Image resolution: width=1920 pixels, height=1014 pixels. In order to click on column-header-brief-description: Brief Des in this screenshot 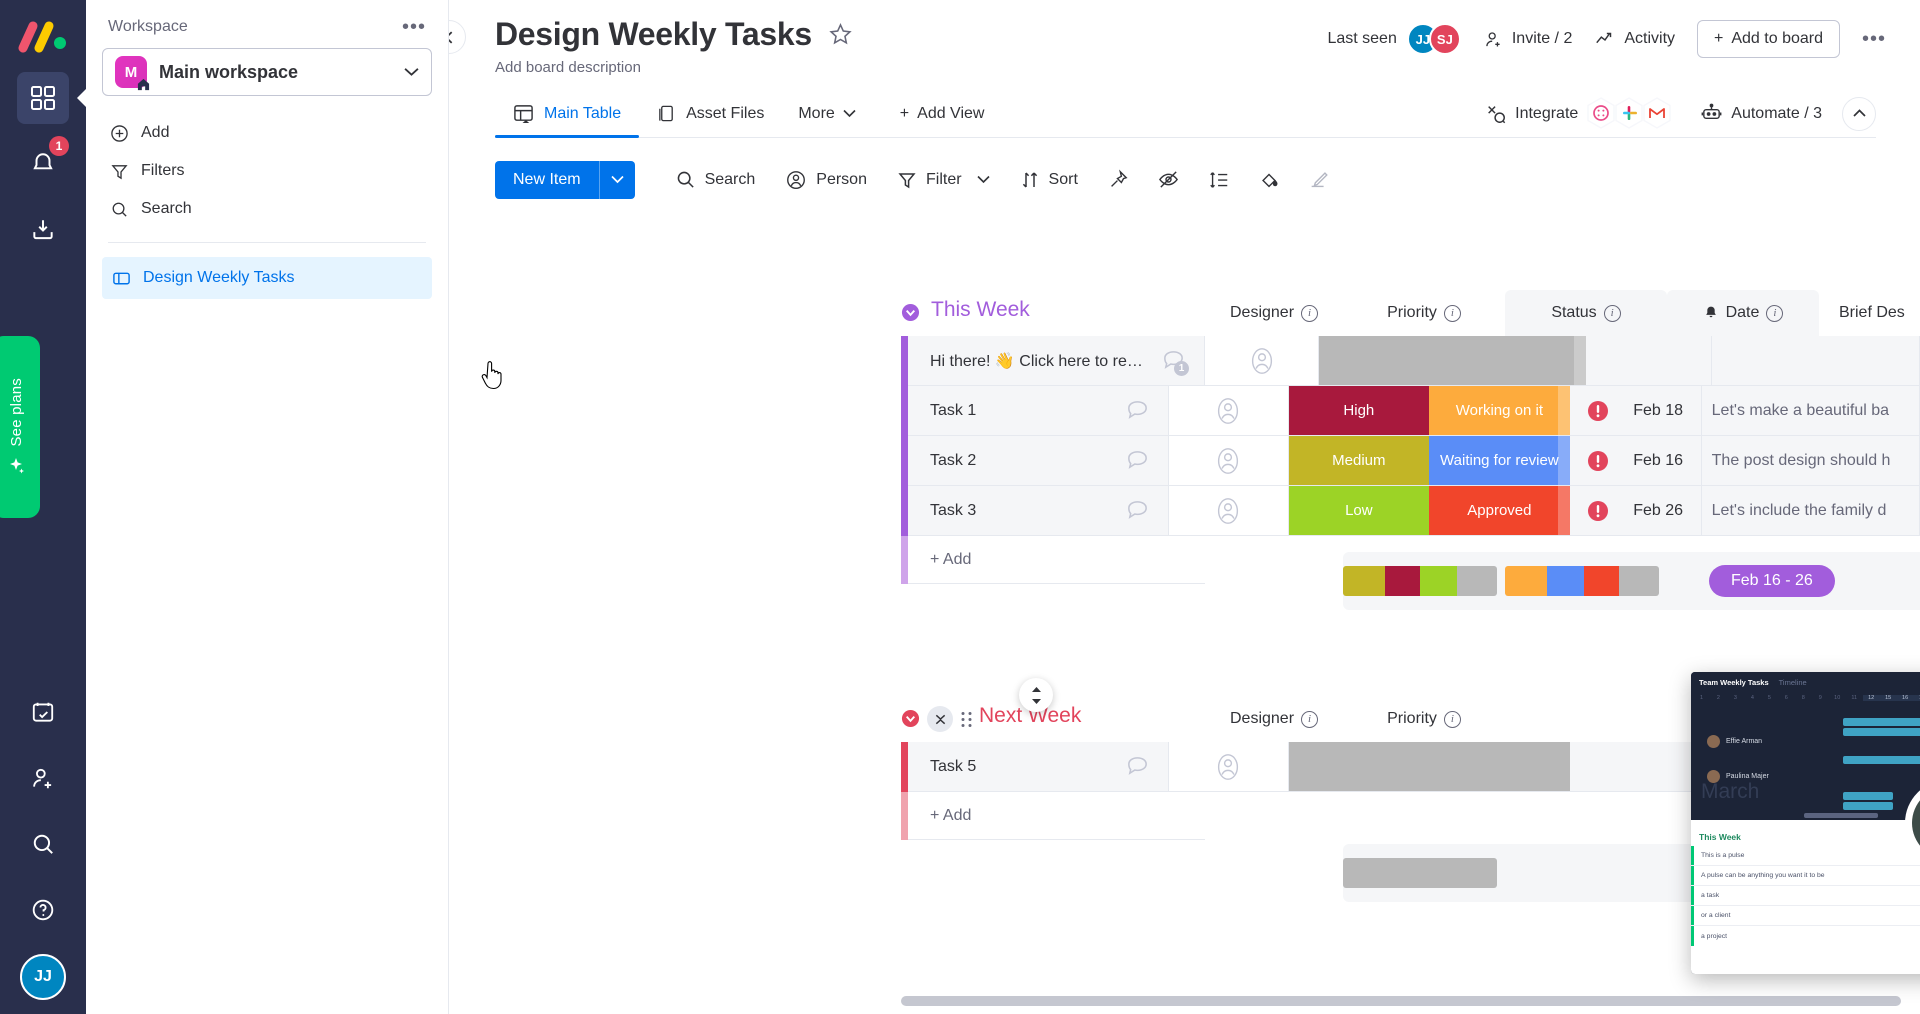, I will do `click(1874, 313)`.